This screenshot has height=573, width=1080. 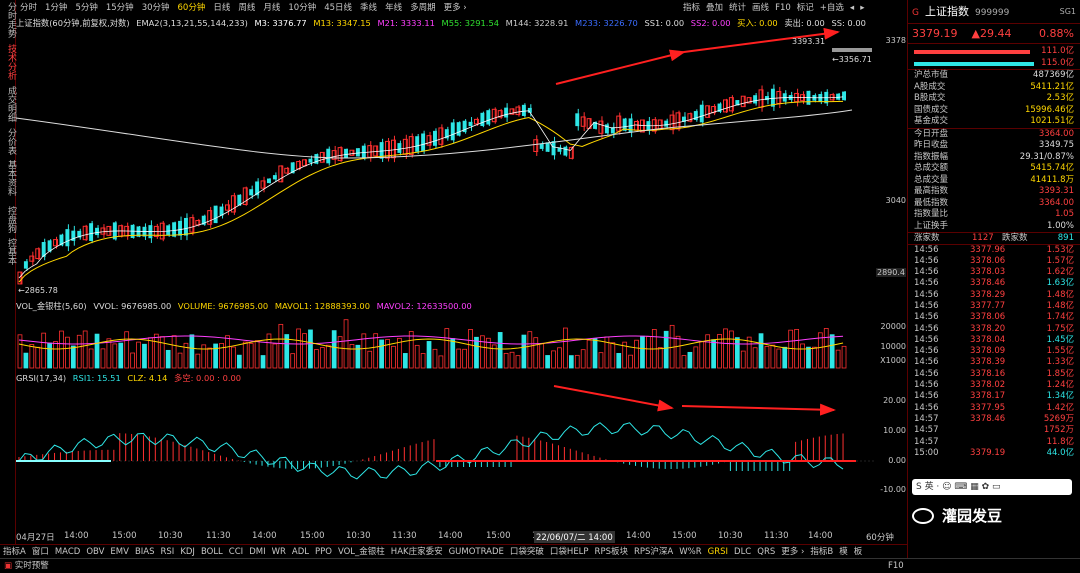 What do you see at coordinates (8, 62) in the screenshot?
I see `left-tab: 技术分析` at bounding box center [8, 62].